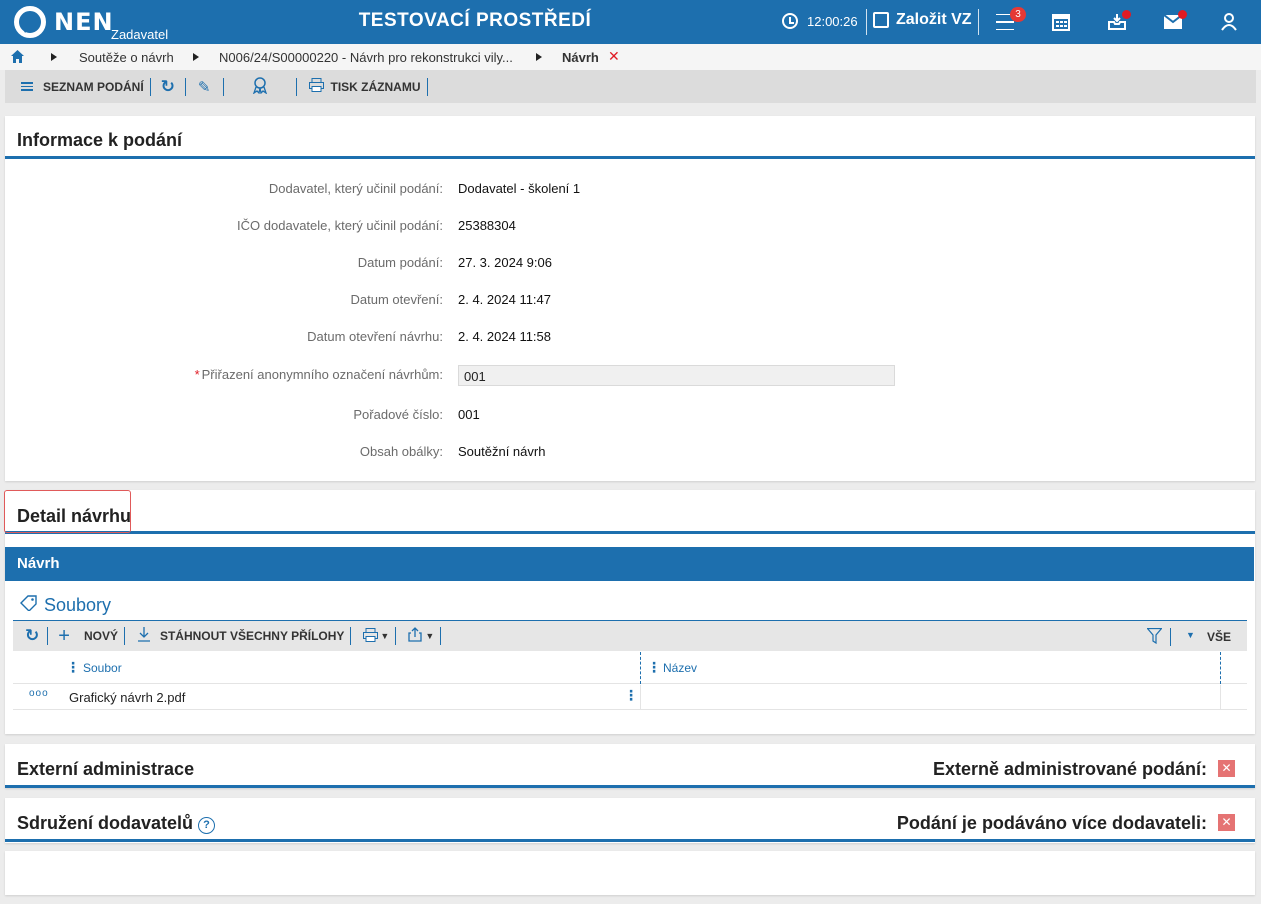 This screenshot has width=1261, height=904. What do you see at coordinates (790, 21) in the screenshot?
I see `clock-icon` at bounding box center [790, 21].